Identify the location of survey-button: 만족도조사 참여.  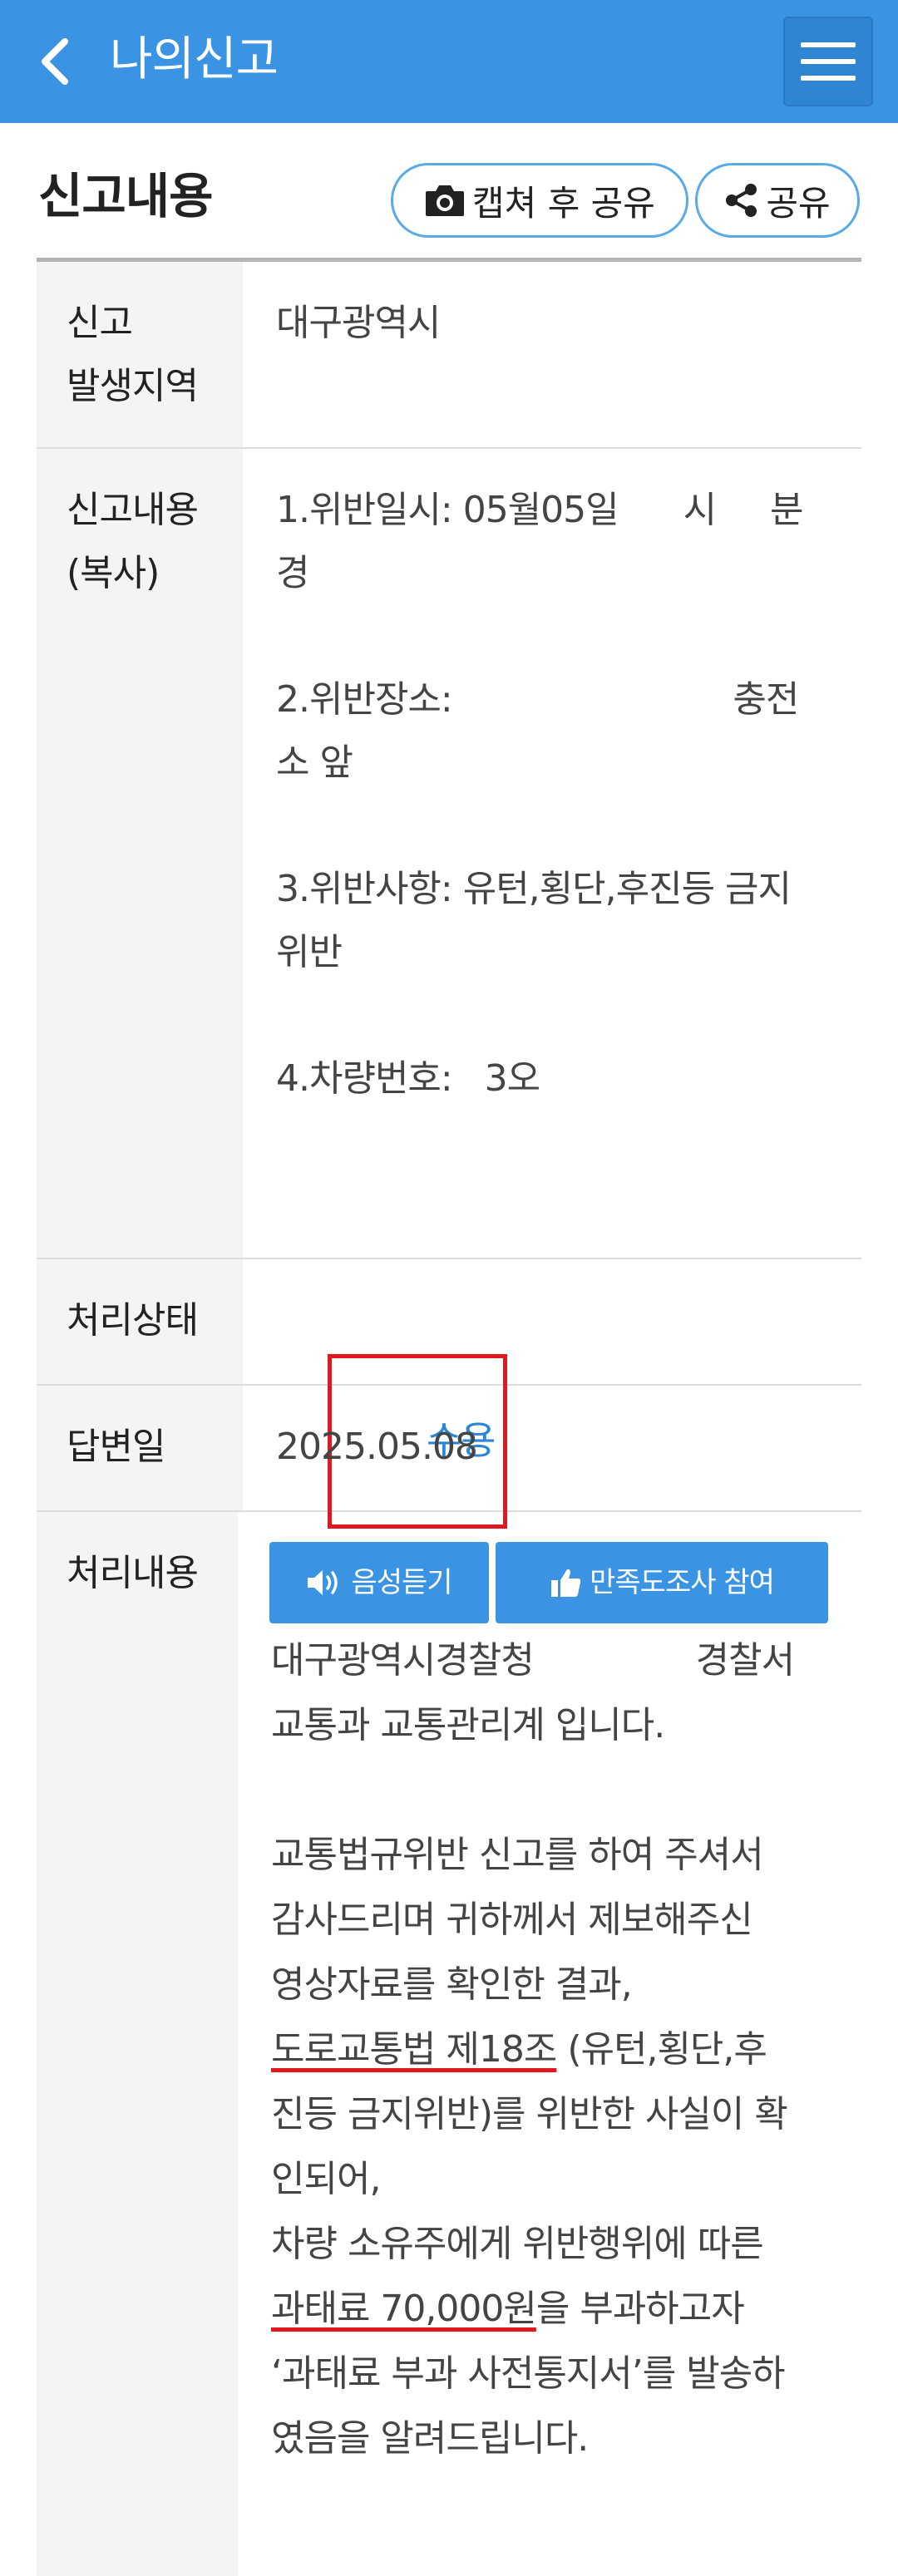
(662, 1582).